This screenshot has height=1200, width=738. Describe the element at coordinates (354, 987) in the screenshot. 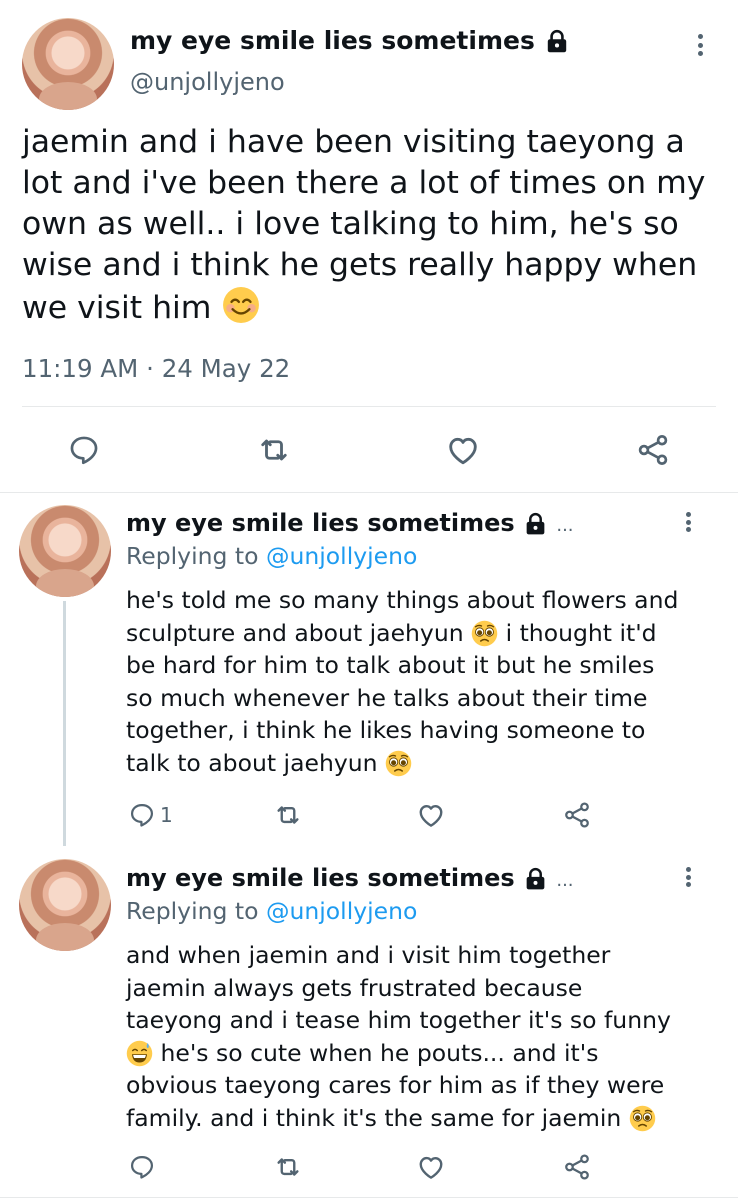

I see `reply-text-line: jaemin always gets frustrated because` at that location.